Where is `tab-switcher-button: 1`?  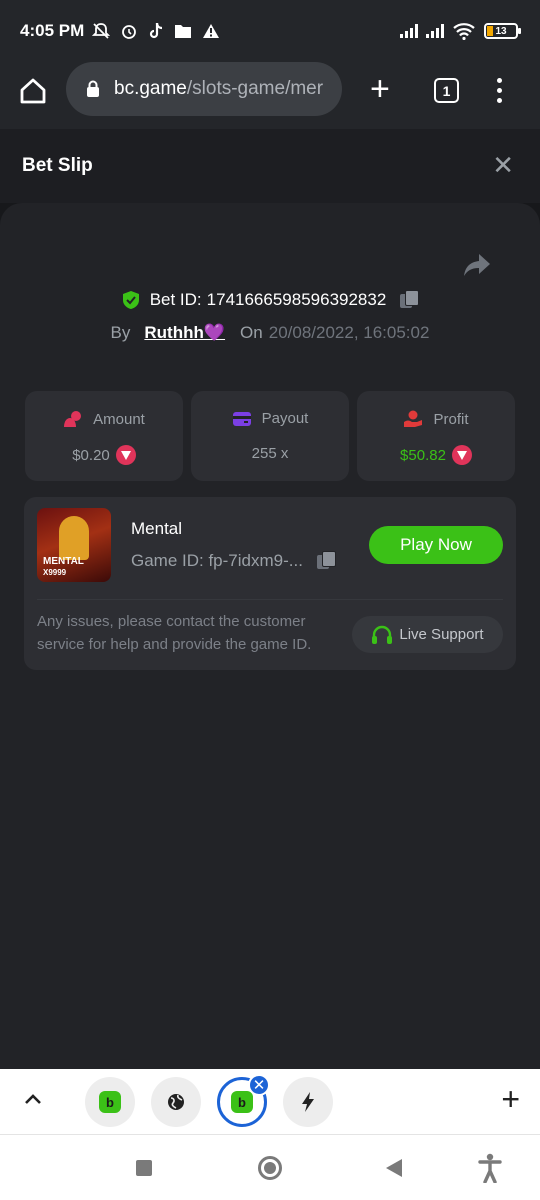 tab-switcher-button: 1 is located at coordinates (446, 90).